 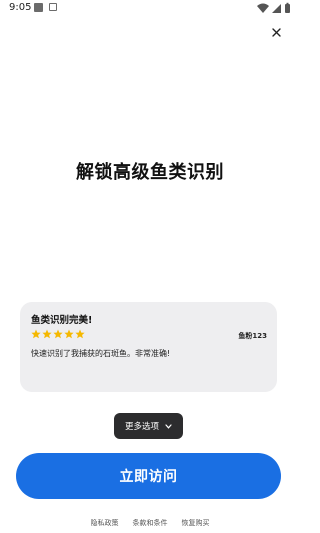 I want to click on restore-purchase-link: 恢复购买, so click(x=196, y=523).